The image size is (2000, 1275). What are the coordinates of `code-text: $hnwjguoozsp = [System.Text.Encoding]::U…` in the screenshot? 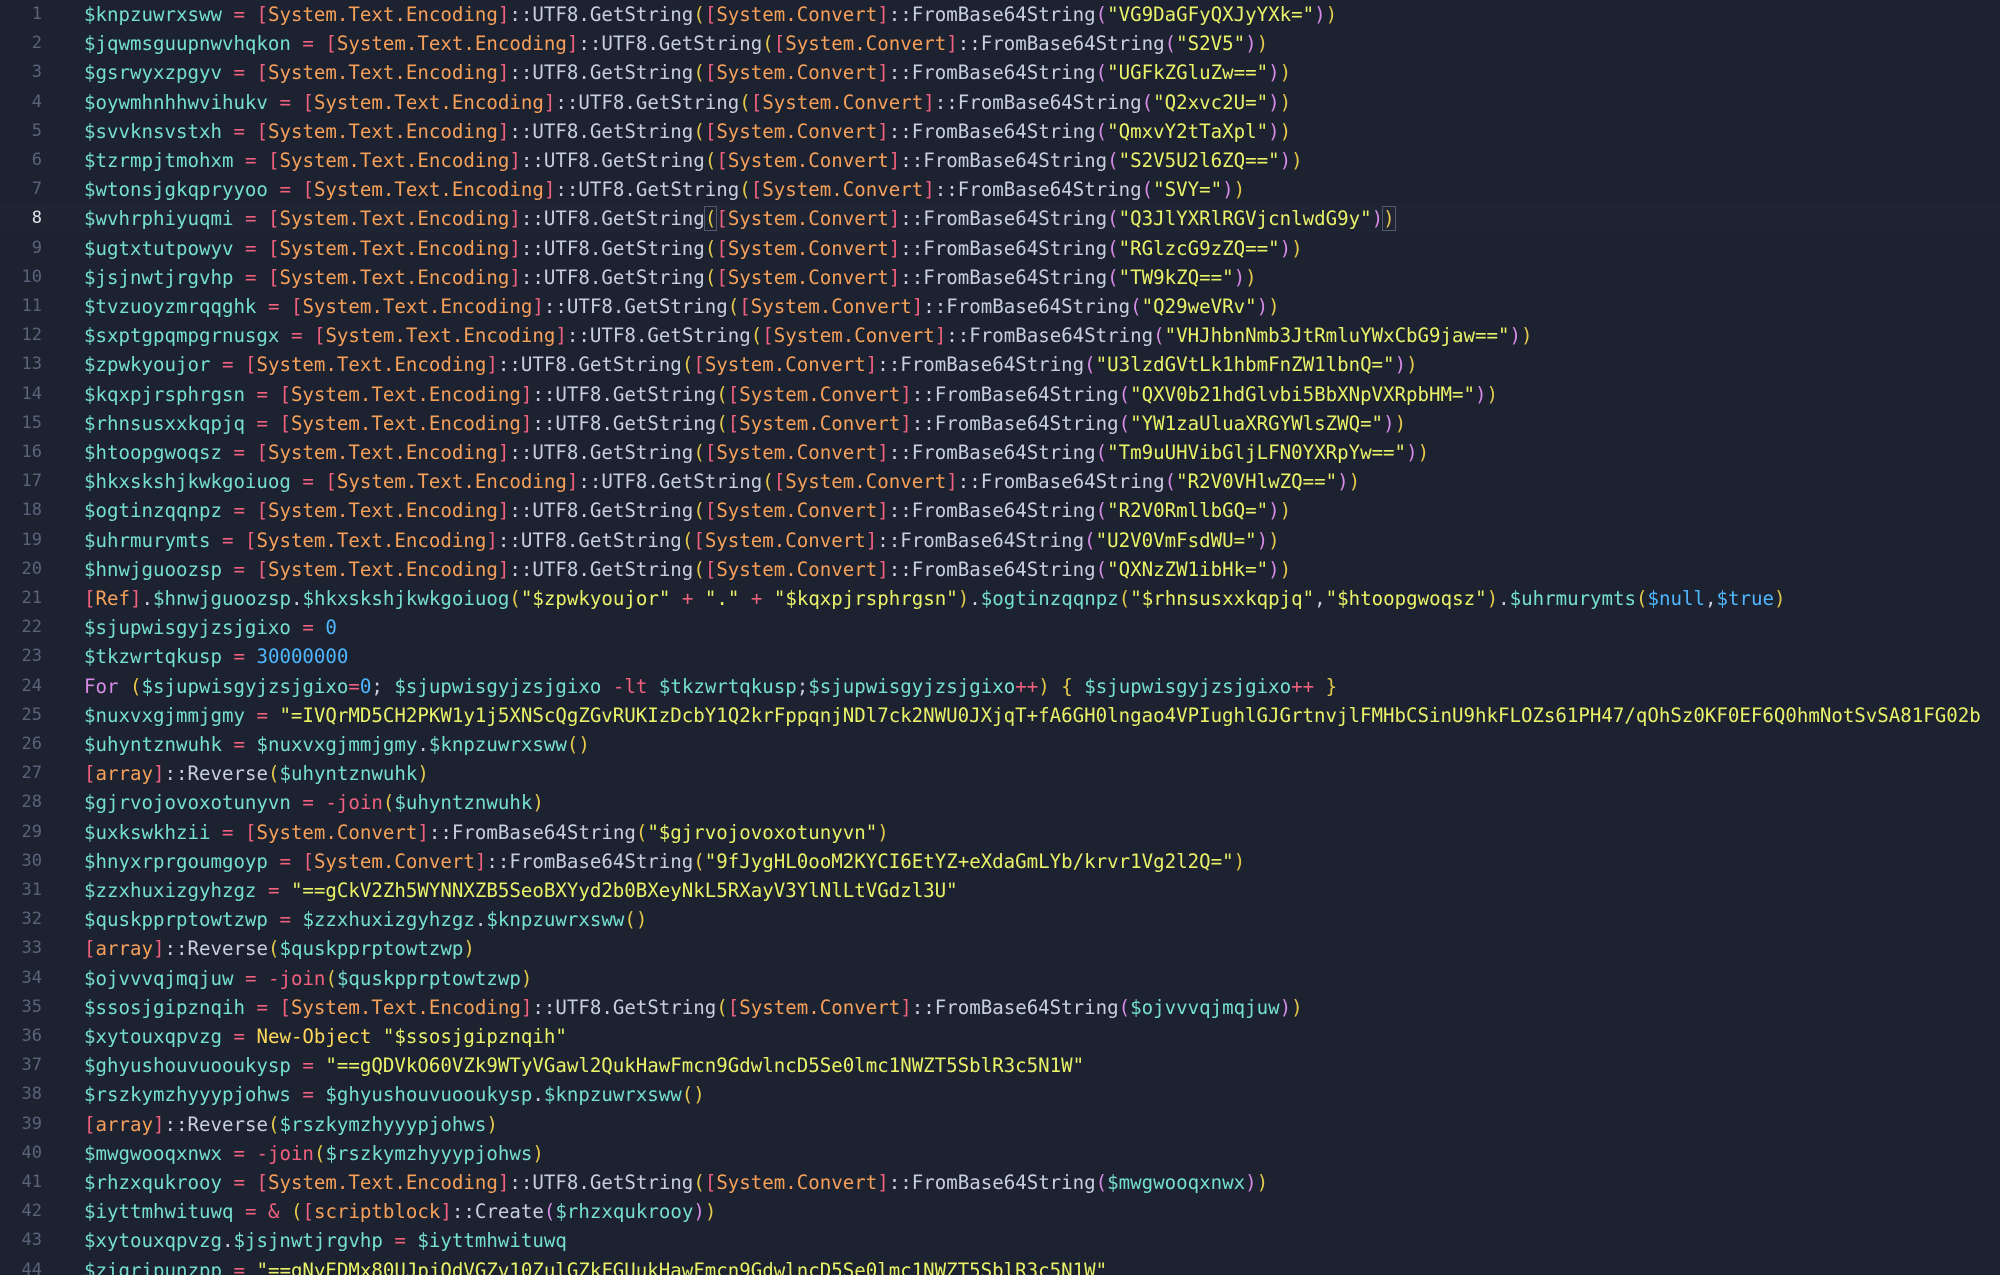 It's located at (687, 569).